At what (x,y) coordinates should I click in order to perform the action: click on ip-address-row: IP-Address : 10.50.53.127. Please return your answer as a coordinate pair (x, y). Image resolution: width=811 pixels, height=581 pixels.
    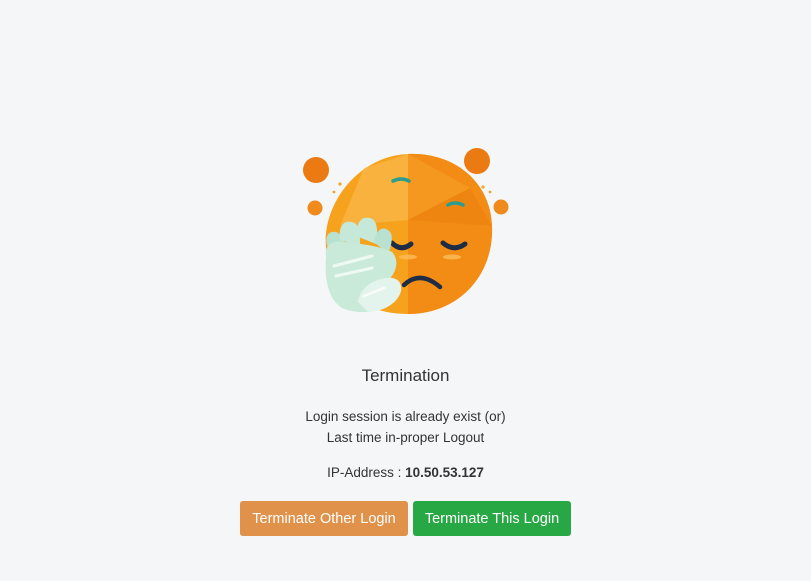
    Looking at the image, I should click on (405, 472).